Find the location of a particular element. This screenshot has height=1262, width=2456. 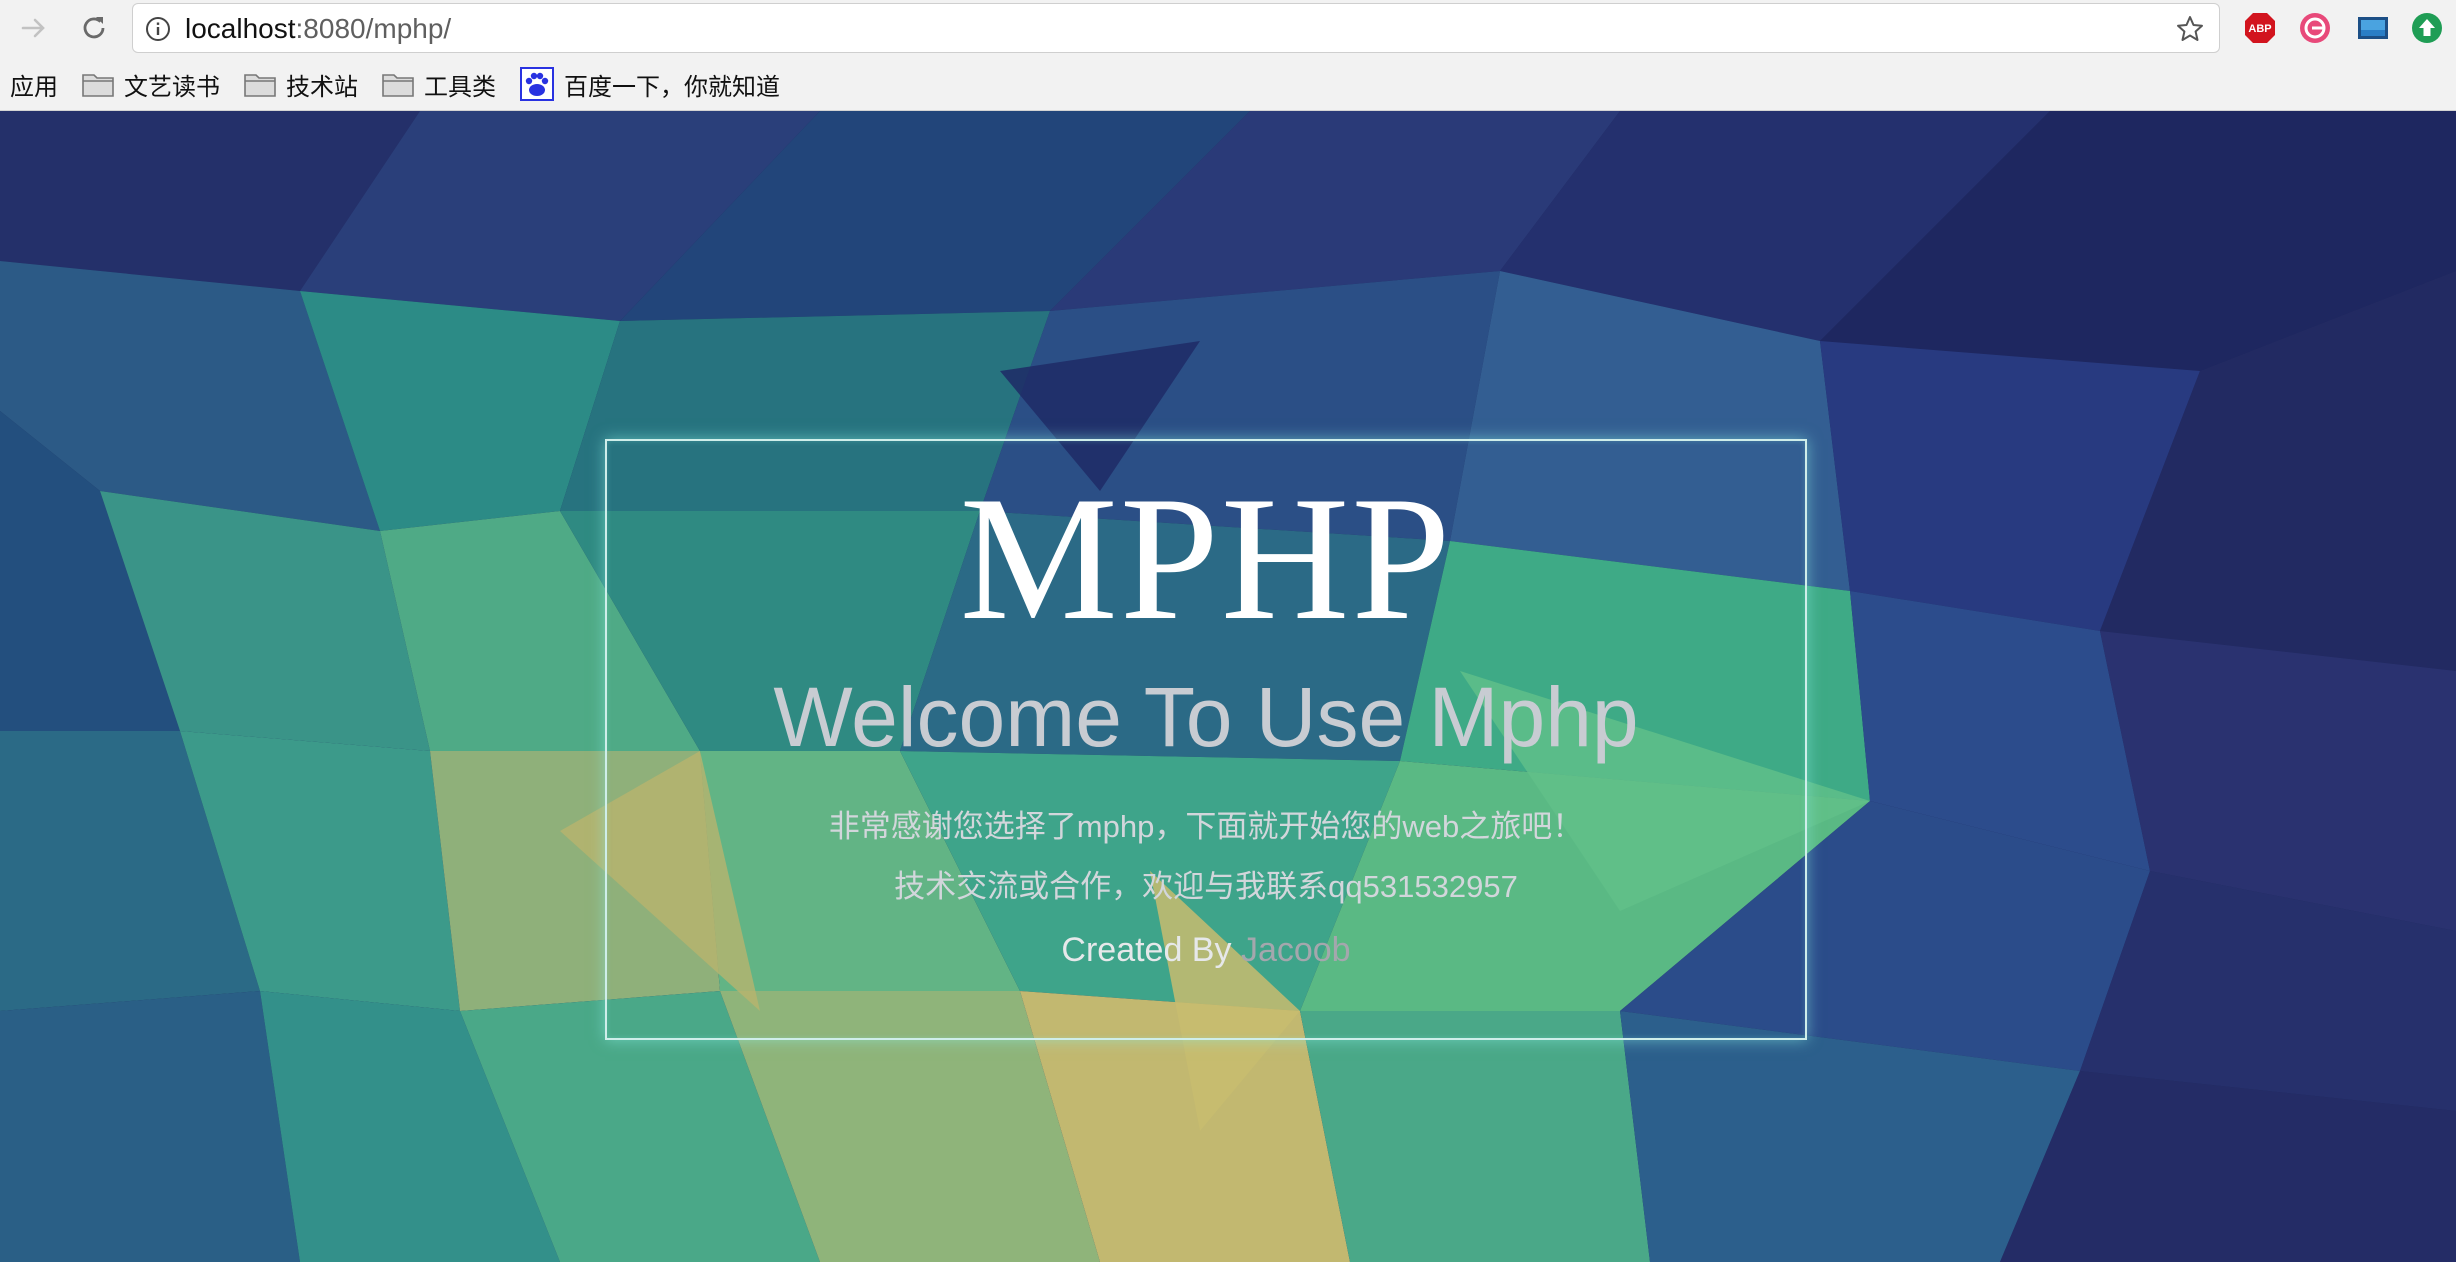

bookmark-folder-reading: 文艺读书 is located at coordinates (151, 84).